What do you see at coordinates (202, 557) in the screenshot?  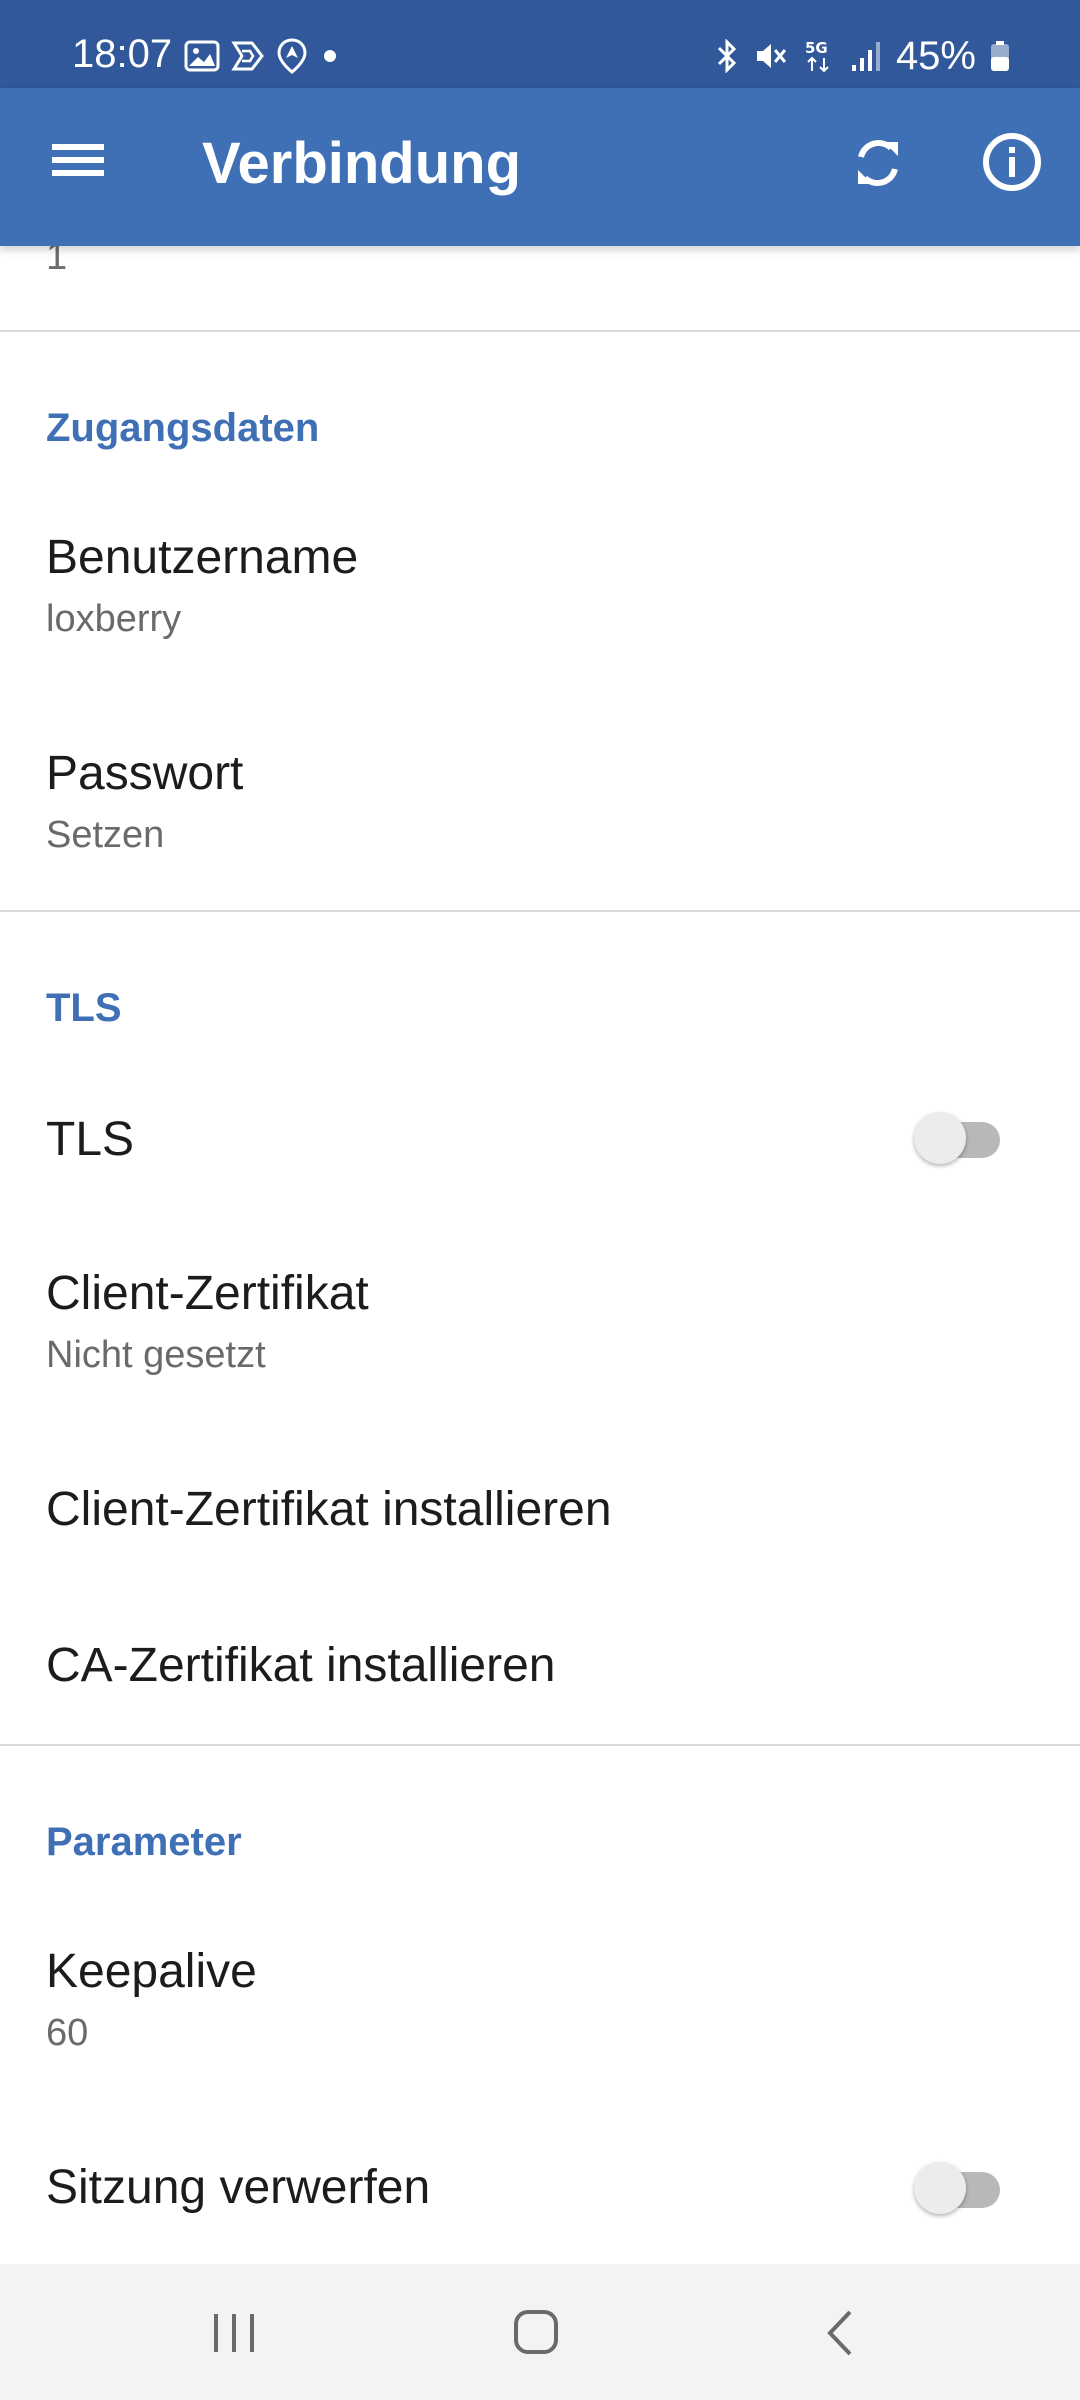 I see `pref-username-title: Benutzername` at bounding box center [202, 557].